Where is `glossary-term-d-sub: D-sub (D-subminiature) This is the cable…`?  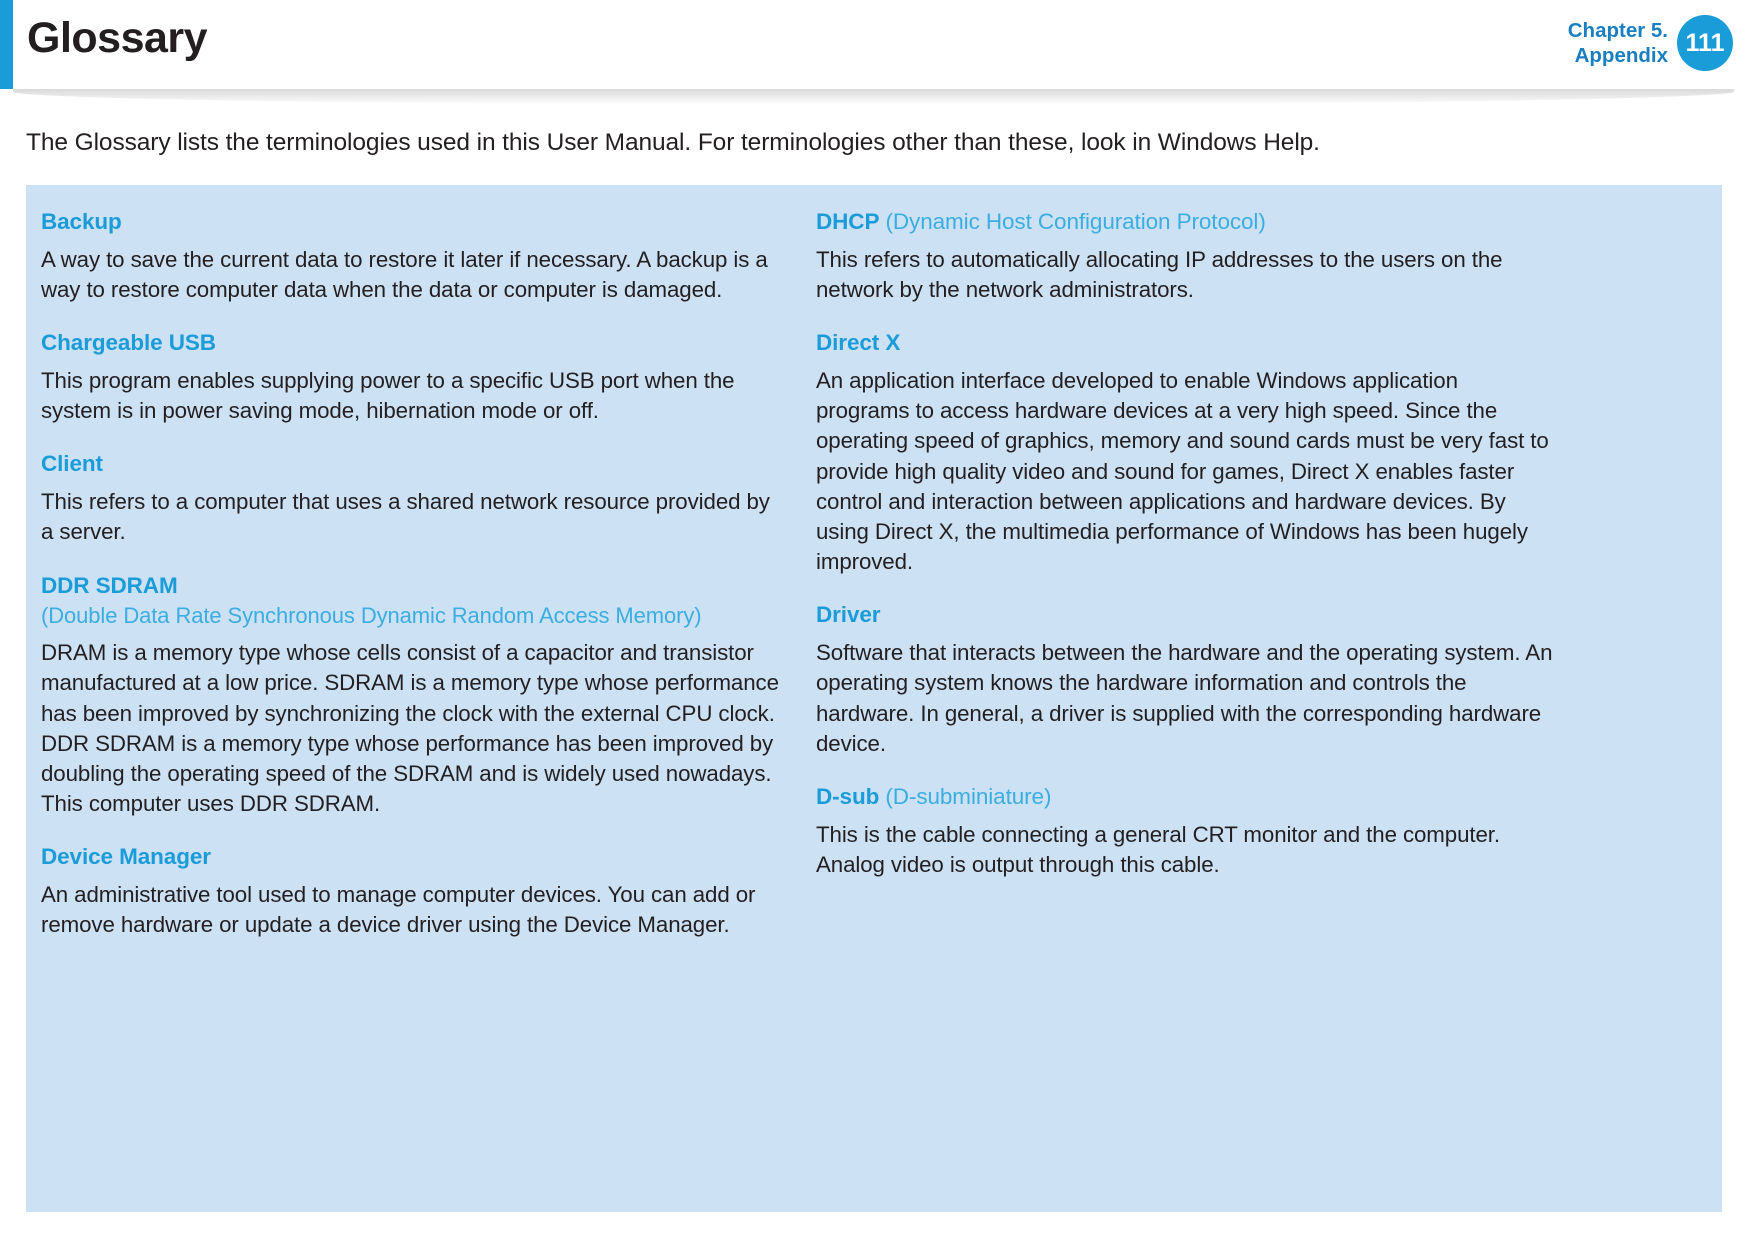
glossary-term-d-sub: D-sub (D-subminiature) This is the cable… is located at coordinates (1190, 831).